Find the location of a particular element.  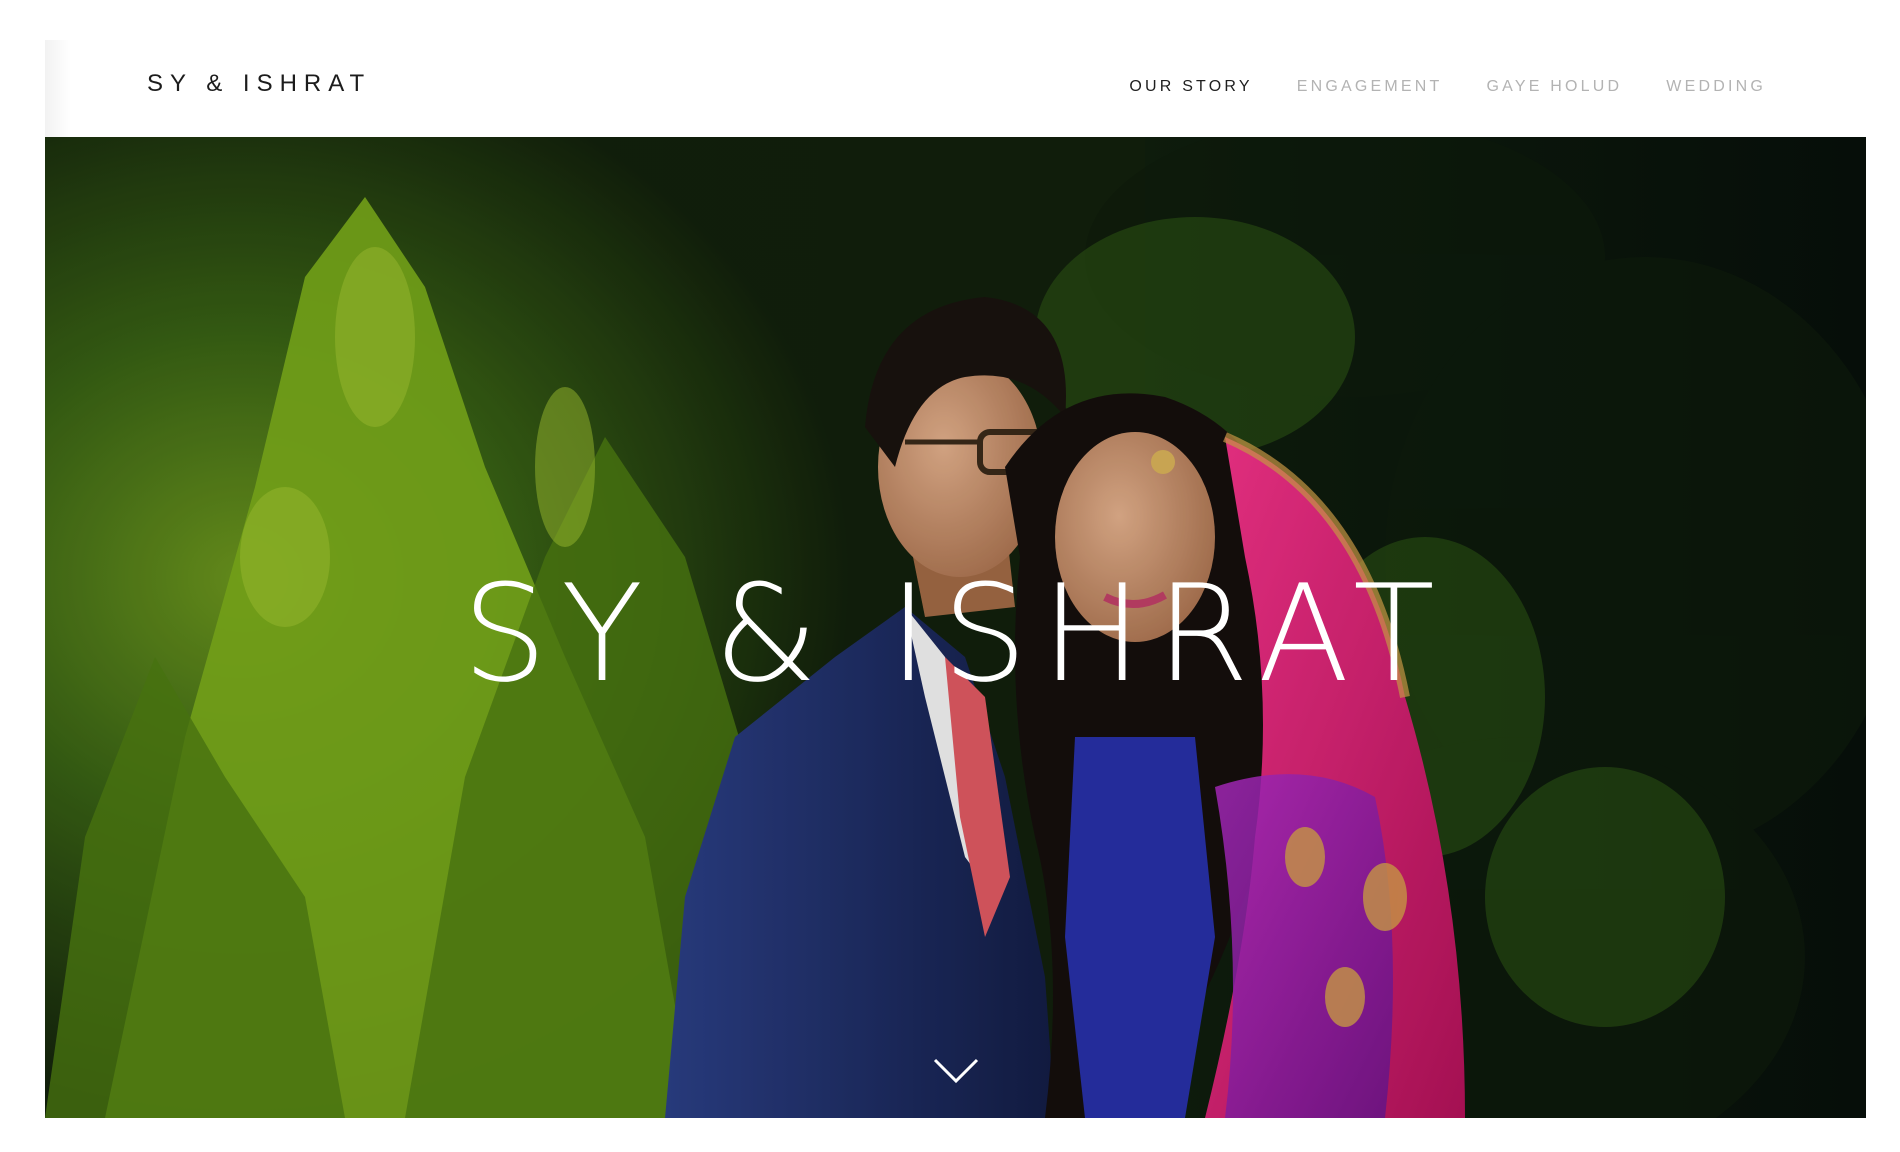

chevron-down-icon is located at coordinates (956, 1071).